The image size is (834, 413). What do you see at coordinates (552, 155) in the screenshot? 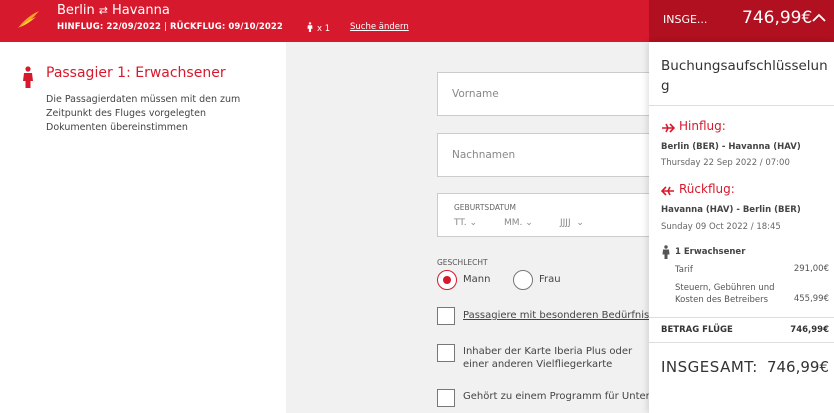
I see `last-name-field: Nachnamen` at bounding box center [552, 155].